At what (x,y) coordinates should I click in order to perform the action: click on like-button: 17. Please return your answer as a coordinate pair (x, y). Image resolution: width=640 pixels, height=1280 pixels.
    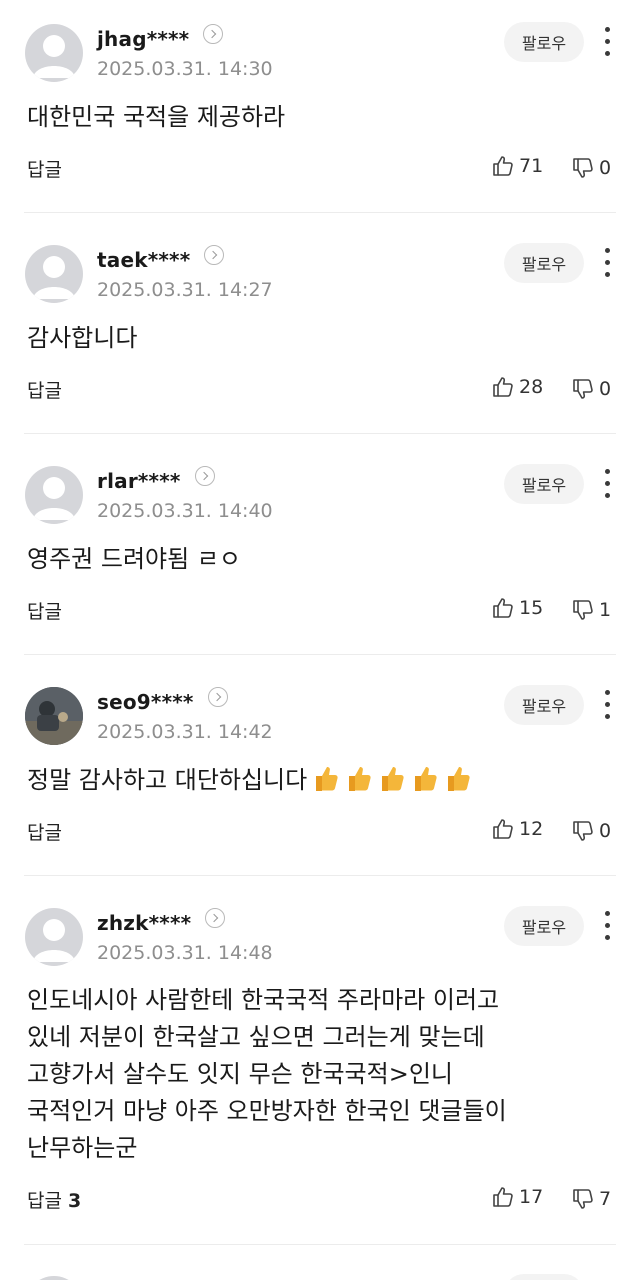
    Looking at the image, I should click on (517, 1197).